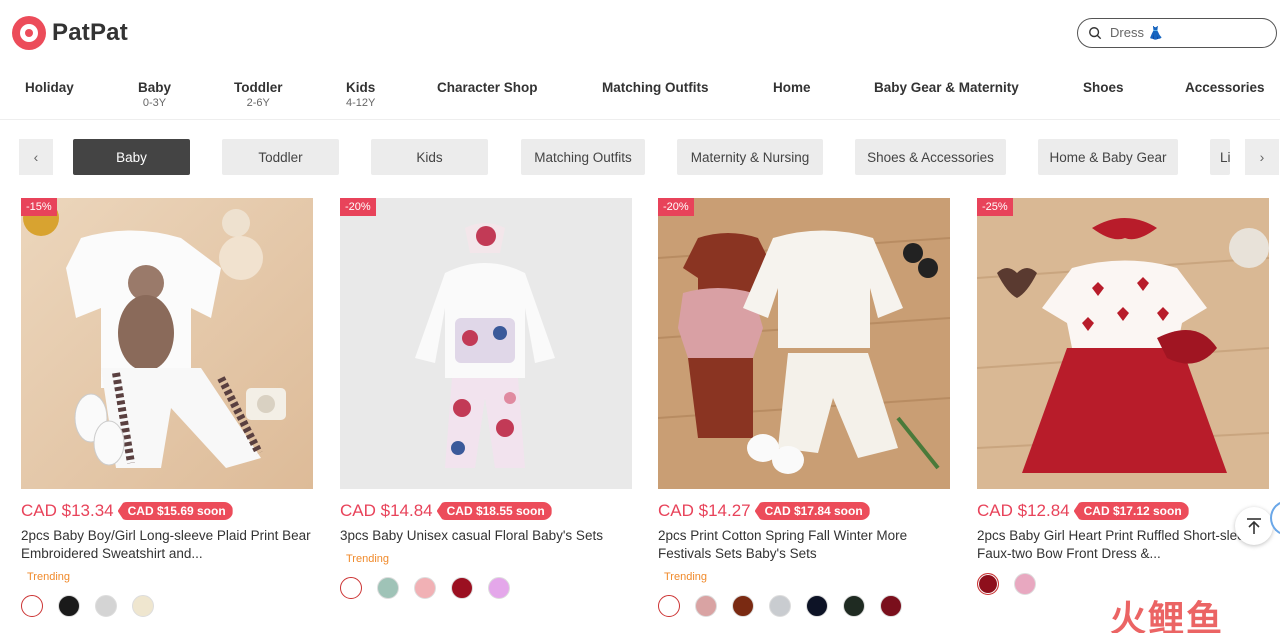 The image size is (1280, 633). Describe the element at coordinates (258, 87) in the screenshot. I see `nav-label: Toddler` at that location.